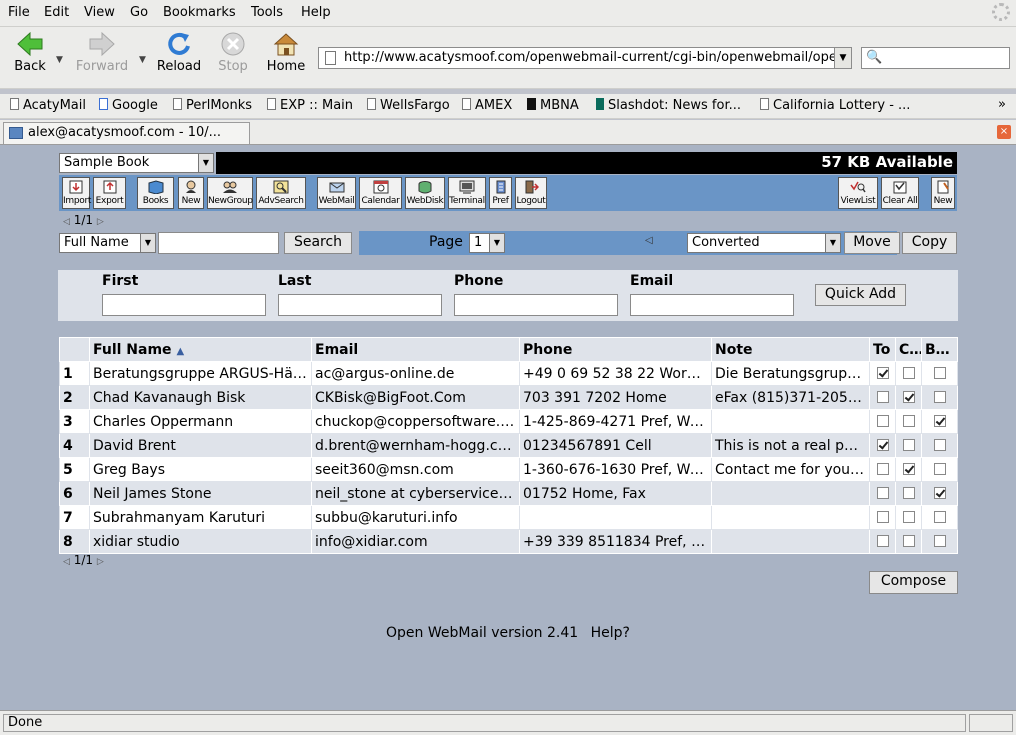 This screenshot has height=735, width=1016. Describe the element at coordinates (99, 12) in the screenshot. I see `menu-view: View` at that location.